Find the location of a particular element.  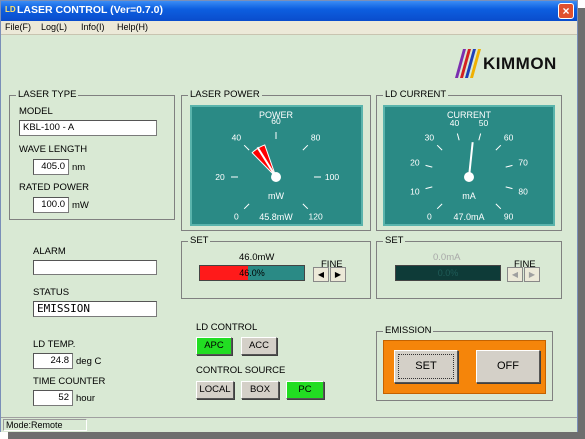

mode-status: Mode:Remote is located at coordinates (45, 425).